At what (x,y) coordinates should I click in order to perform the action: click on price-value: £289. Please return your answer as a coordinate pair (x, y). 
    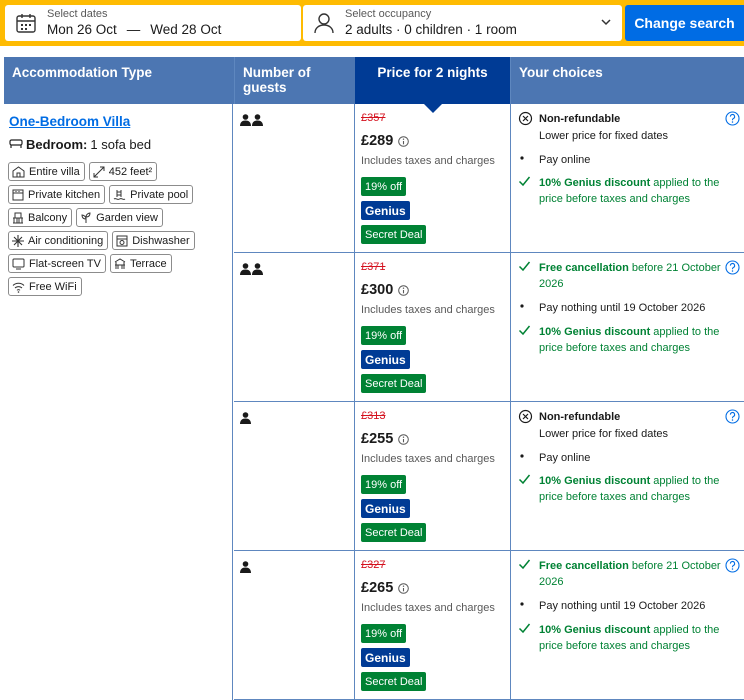
    Looking at the image, I should click on (377, 141).